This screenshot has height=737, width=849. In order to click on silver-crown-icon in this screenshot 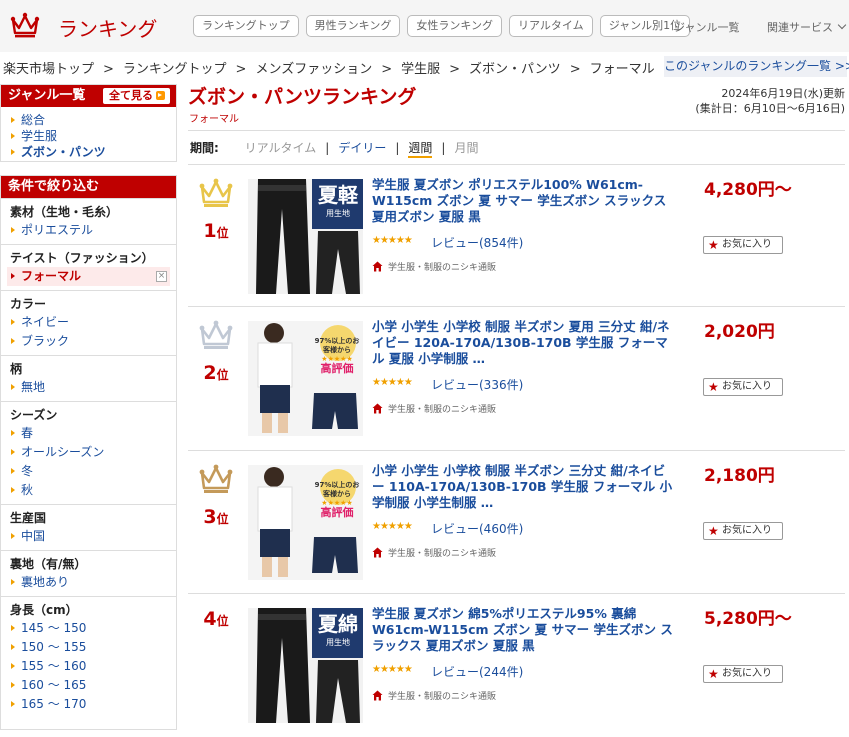, I will do `click(216, 334)`.